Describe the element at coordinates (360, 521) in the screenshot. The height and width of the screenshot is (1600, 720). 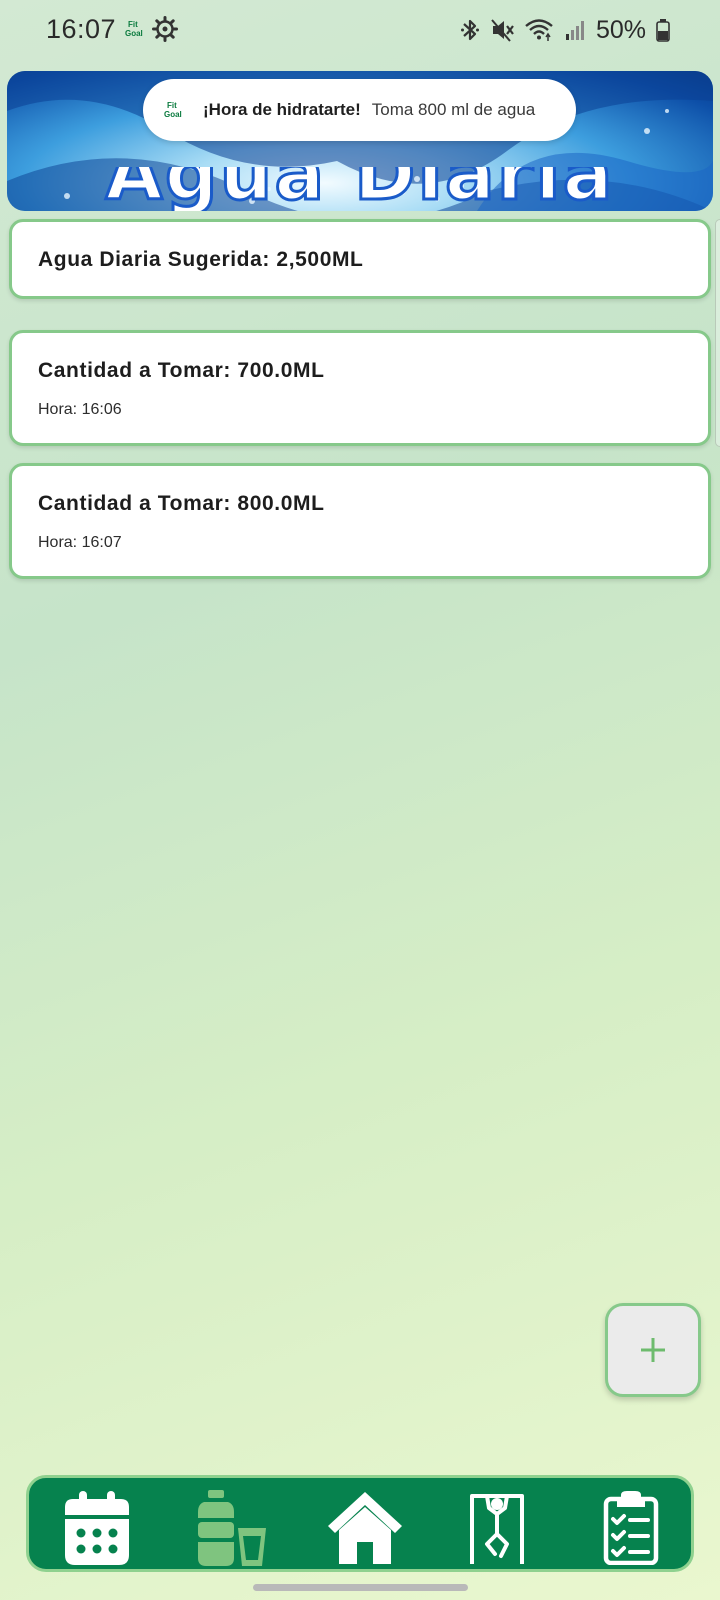
I see `water-entry-card: Cantidad a Tomar: 800.0ML Hora: 16:07` at that location.